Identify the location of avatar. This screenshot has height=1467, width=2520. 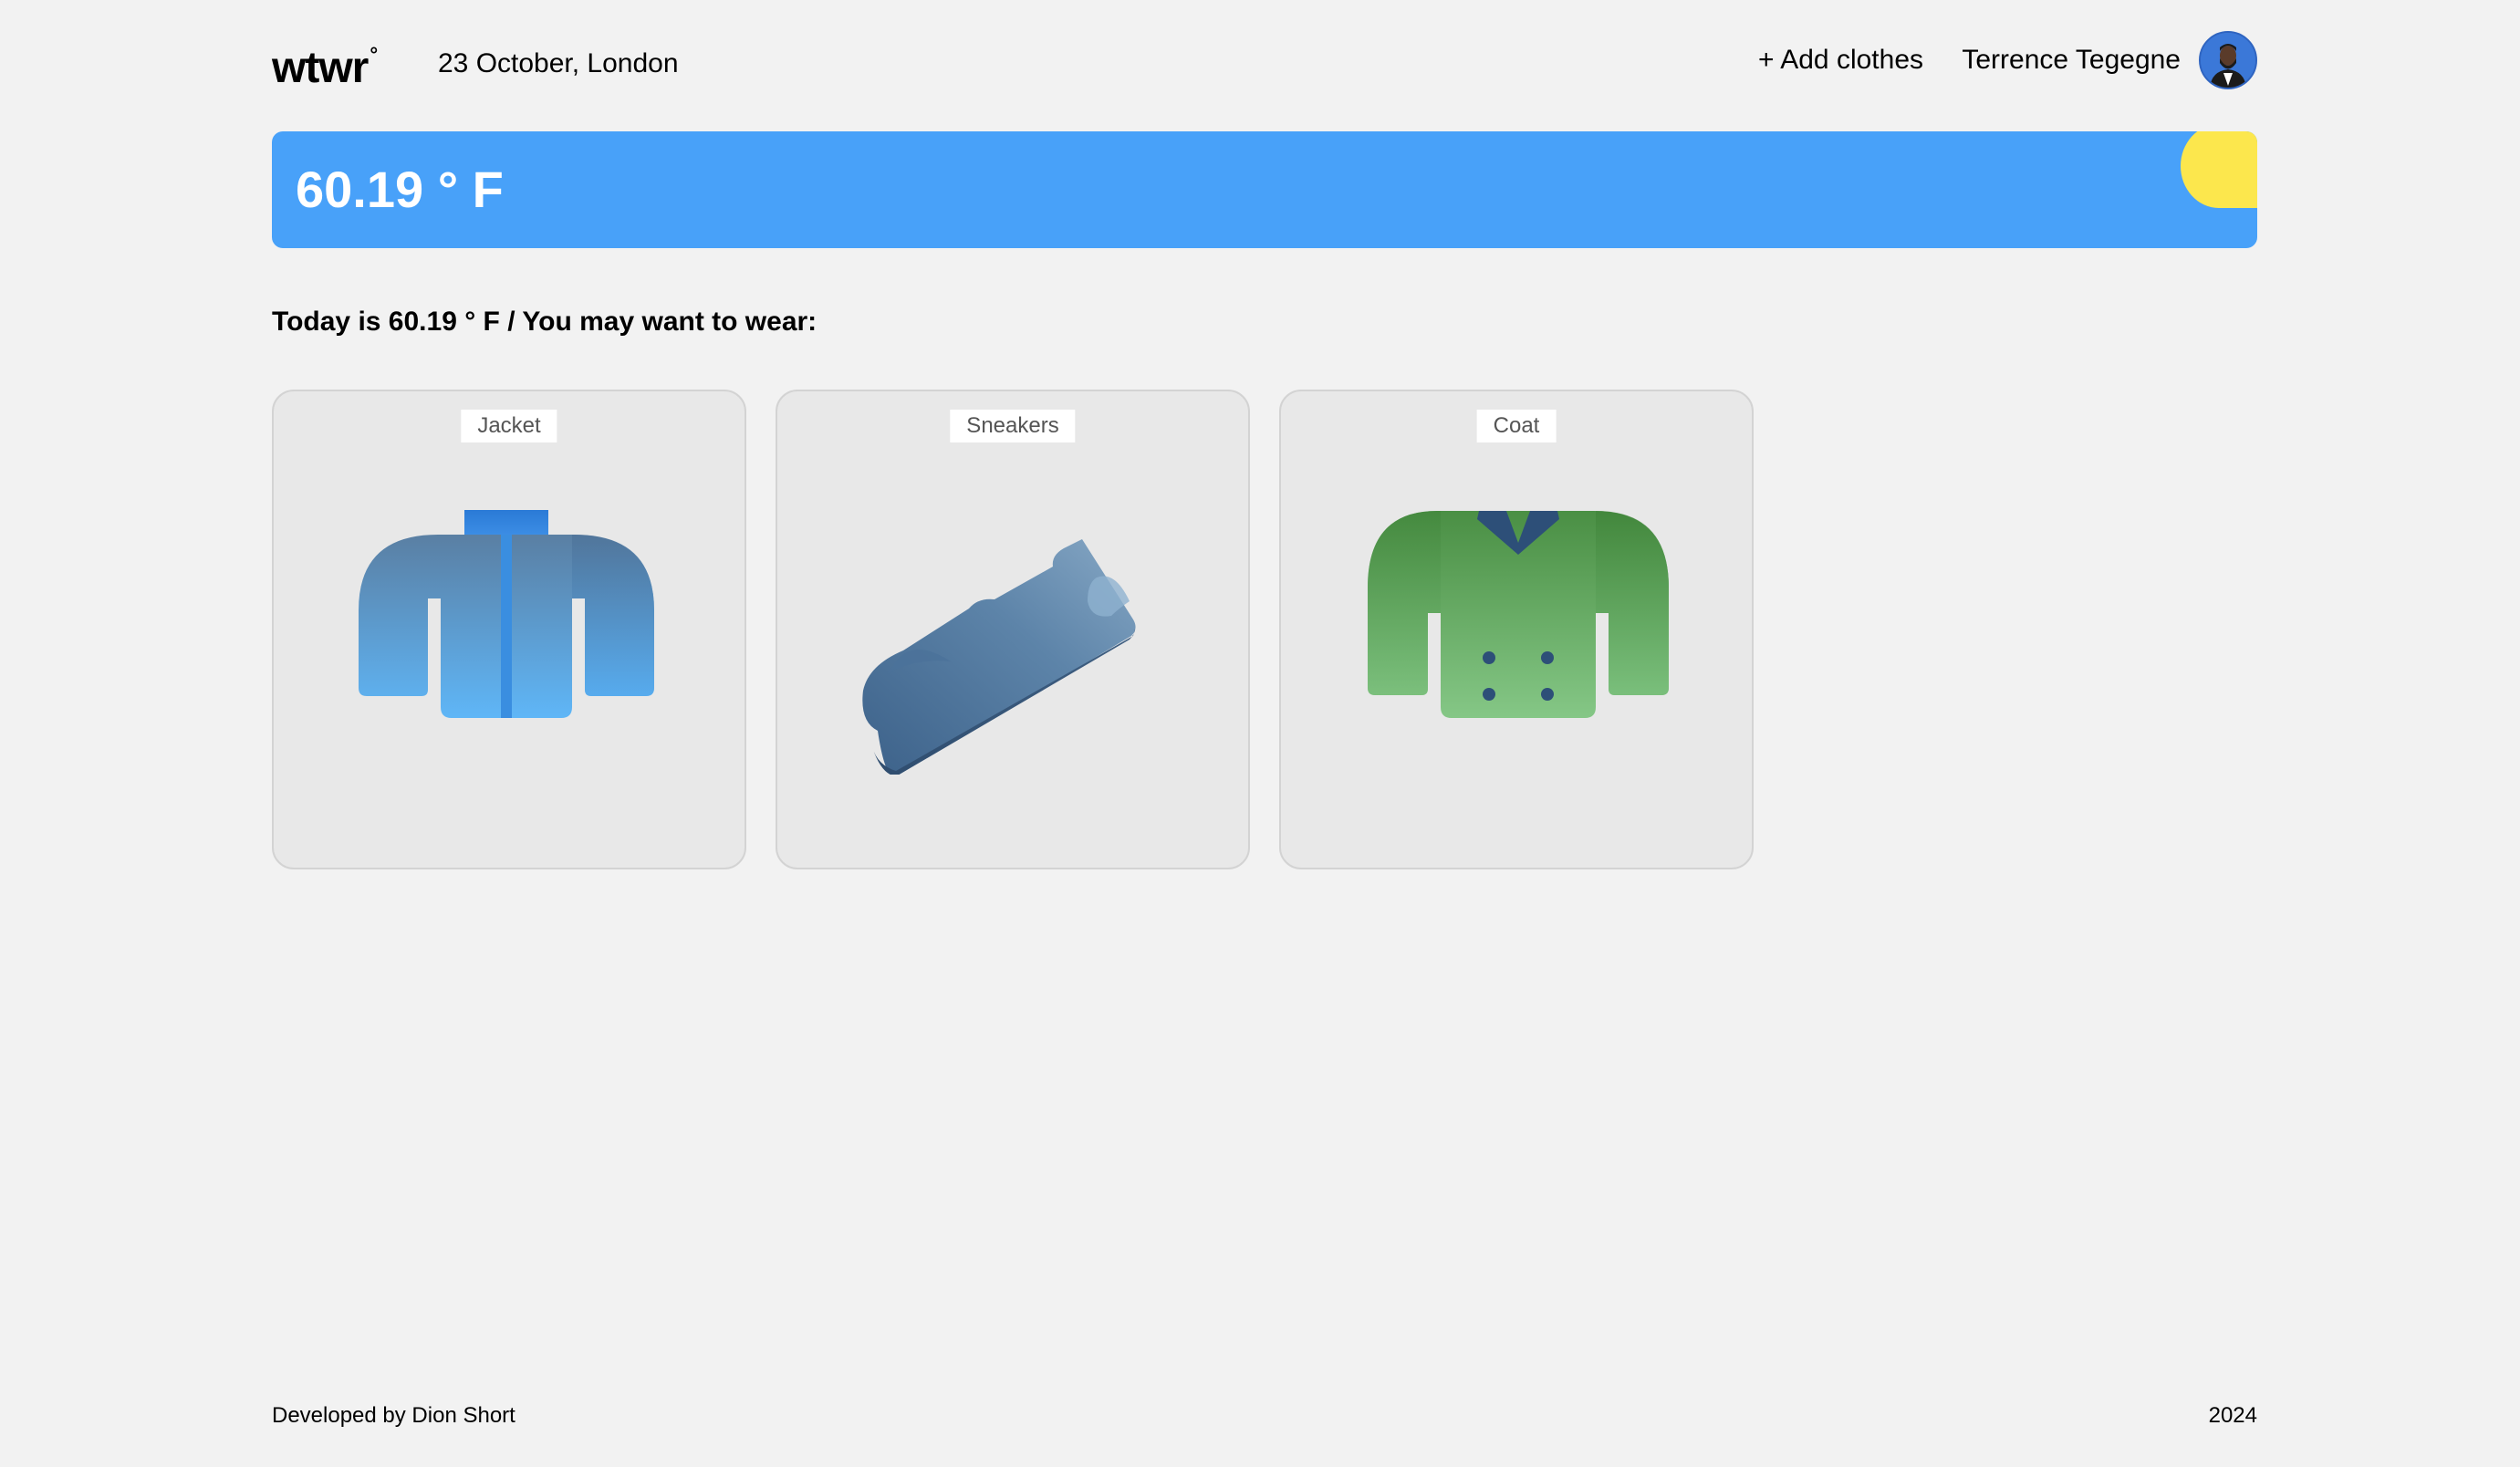
(2228, 60).